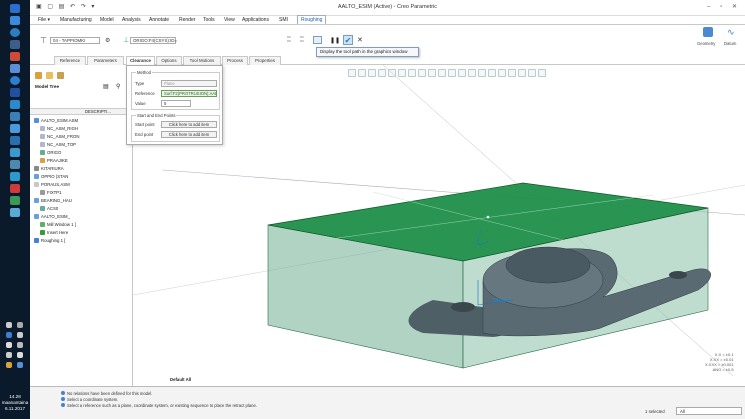 This screenshot has width=745, height=419. I want to click on tree-item: ACS0, so click(49, 209).